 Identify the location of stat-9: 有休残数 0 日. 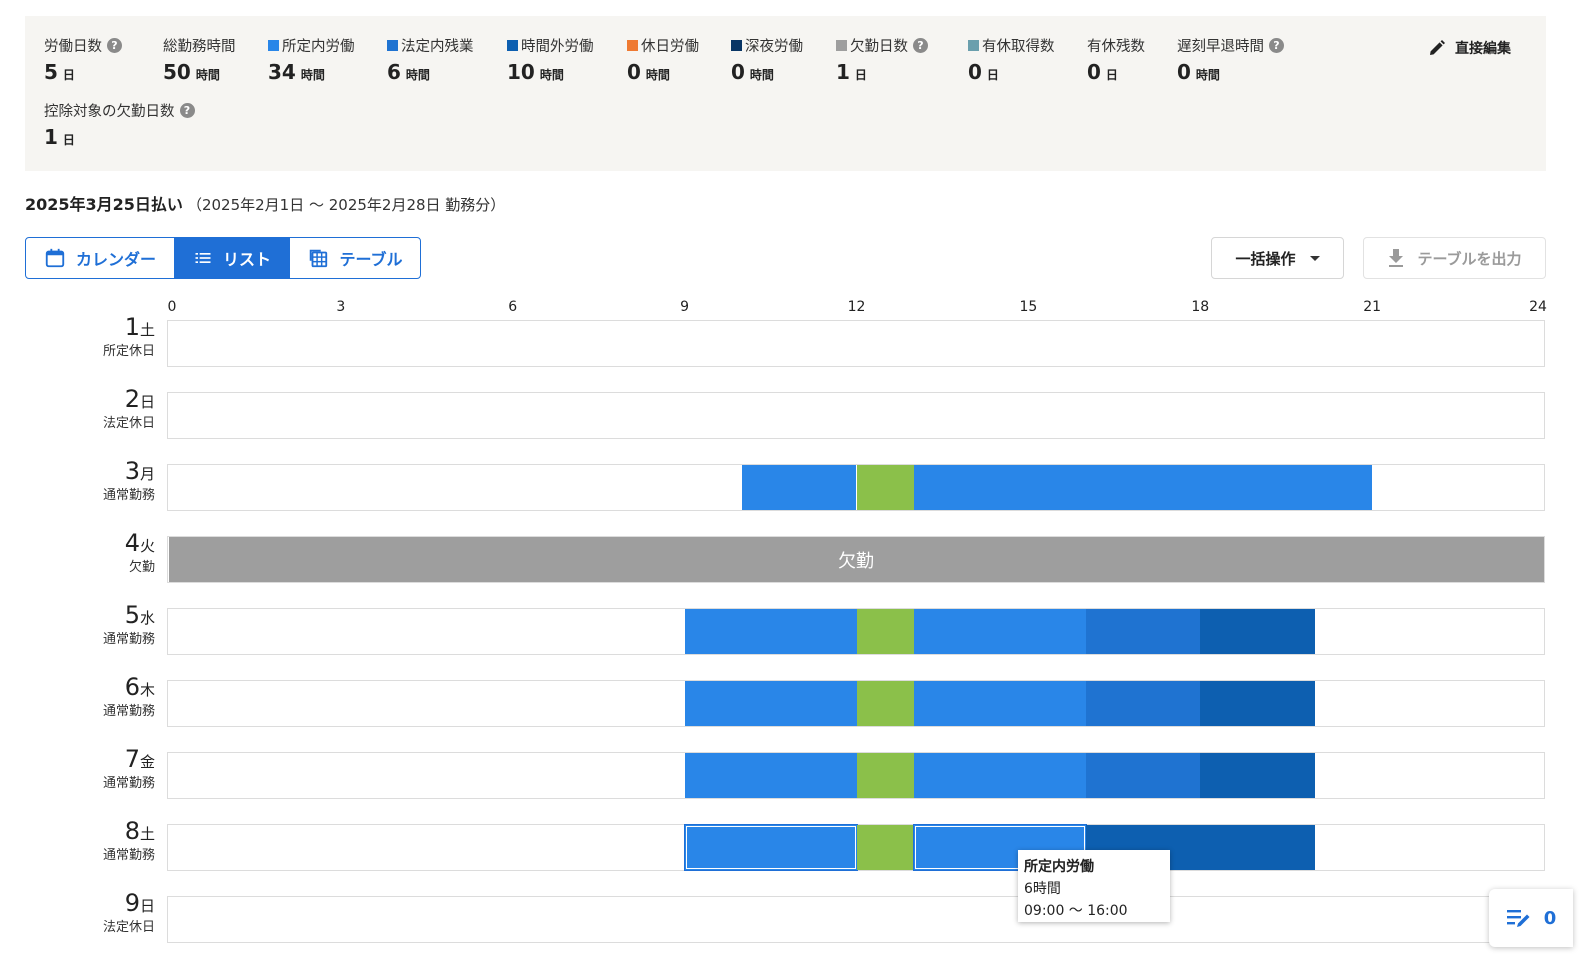
(1116, 60).